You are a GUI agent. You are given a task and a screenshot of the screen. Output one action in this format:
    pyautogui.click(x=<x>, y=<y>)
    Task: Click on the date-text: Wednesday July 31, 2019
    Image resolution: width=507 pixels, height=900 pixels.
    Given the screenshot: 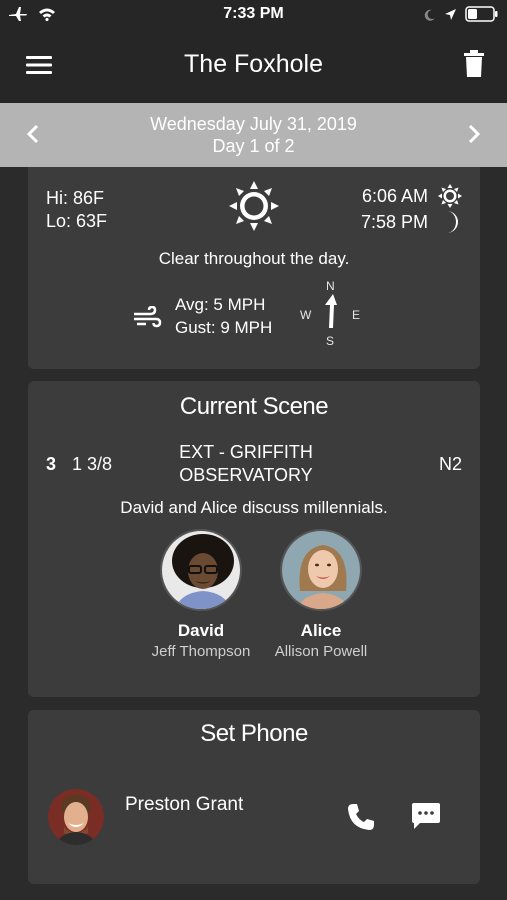 What is the action you would take?
    pyautogui.click(x=253, y=124)
    